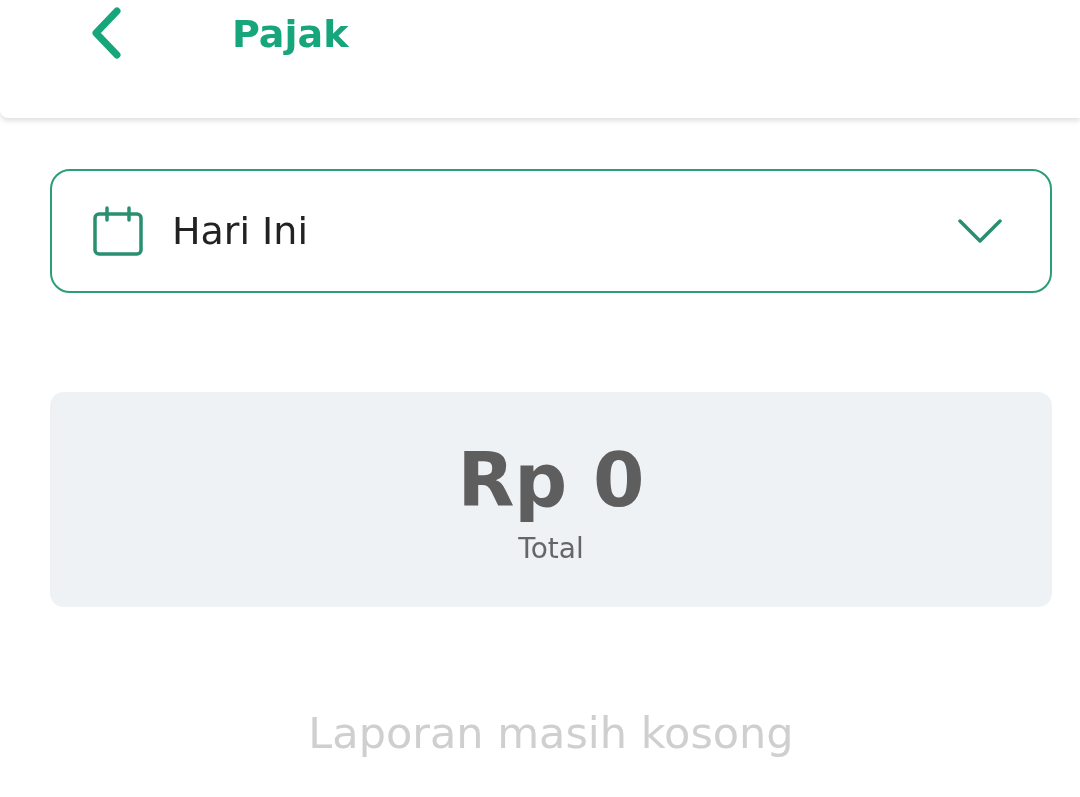 The height and width of the screenshot is (797, 1080). What do you see at coordinates (290, 34) in the screenshot?
I see `page-title: Pajak` at bounding box center [290, 34].